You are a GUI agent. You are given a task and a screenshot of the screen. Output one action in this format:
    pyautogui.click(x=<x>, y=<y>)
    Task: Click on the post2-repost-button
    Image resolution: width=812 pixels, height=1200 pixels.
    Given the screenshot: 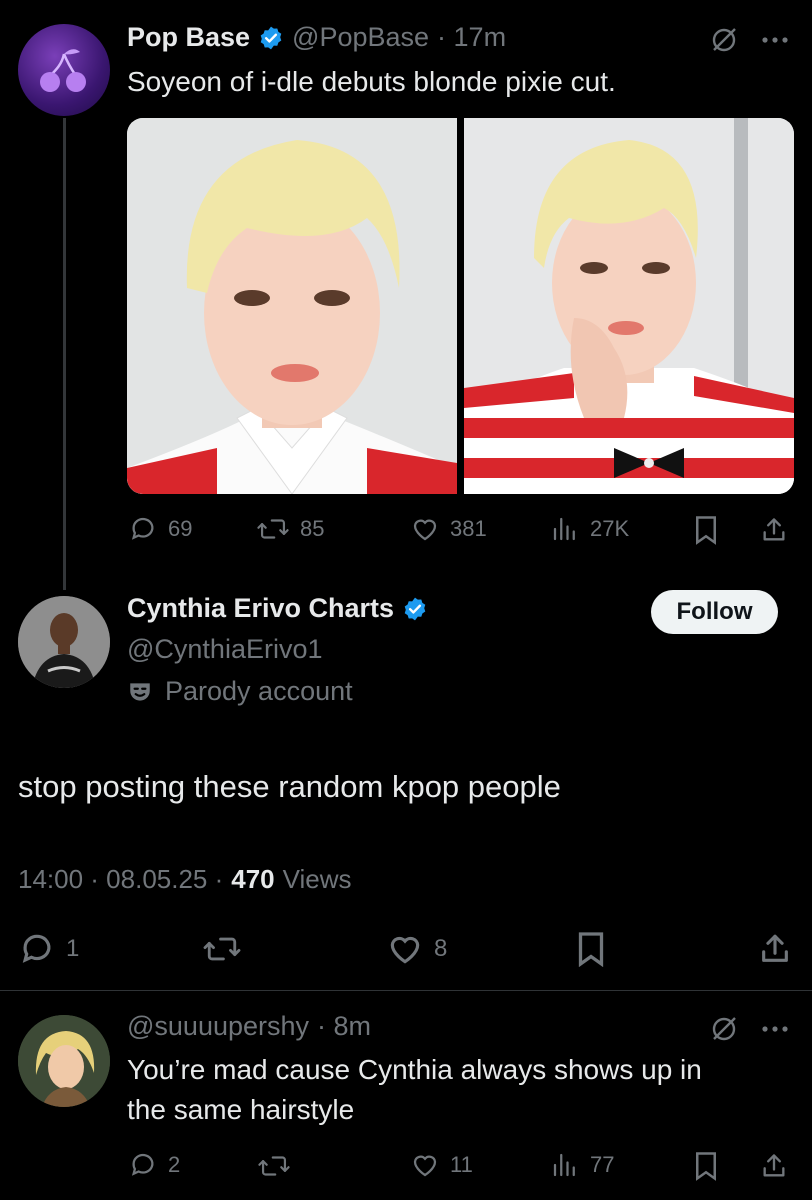 What is the action you would take?
    pyautogui.click(x=222, y=949)
    